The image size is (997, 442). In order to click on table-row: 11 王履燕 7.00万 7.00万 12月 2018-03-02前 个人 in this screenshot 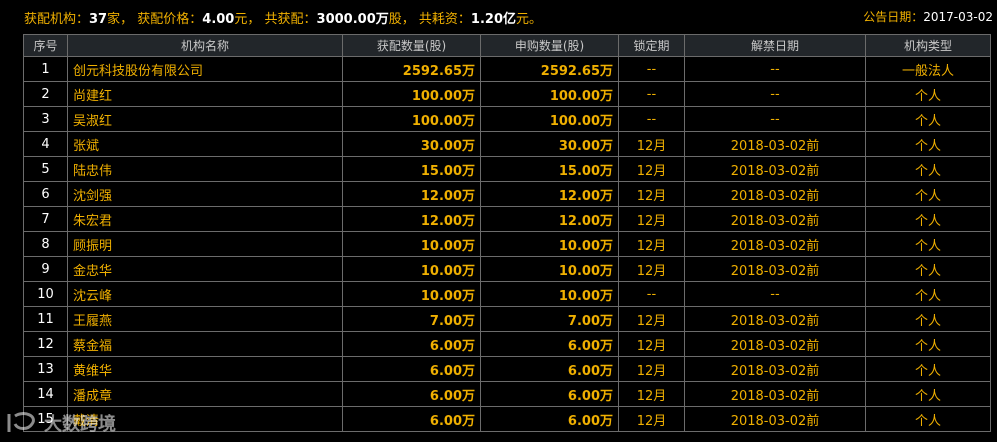, I will do `click(507, 319)`.